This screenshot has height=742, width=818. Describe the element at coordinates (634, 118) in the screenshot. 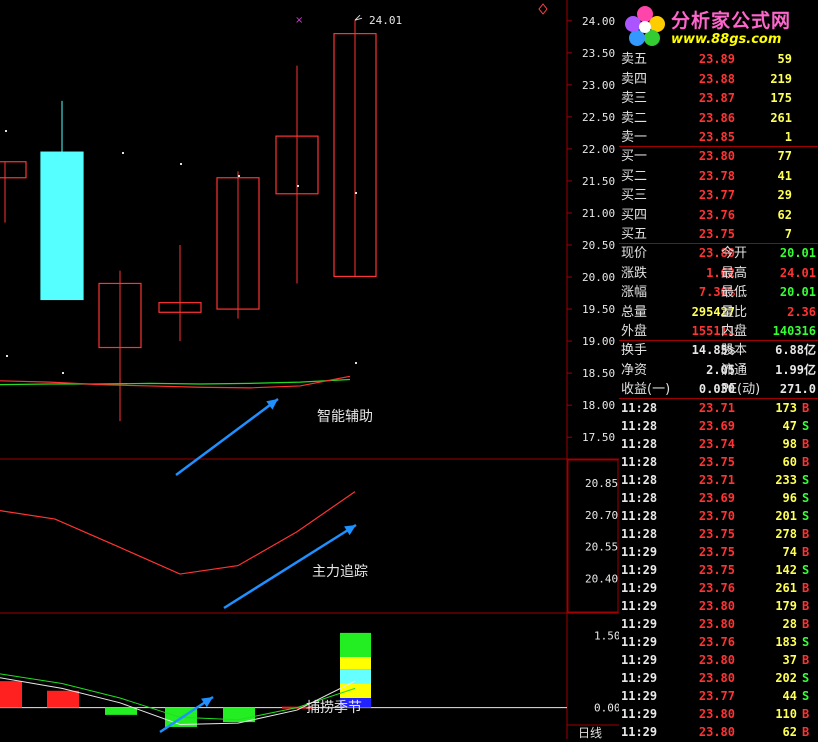

I see `order-label: 卖二` at that location.